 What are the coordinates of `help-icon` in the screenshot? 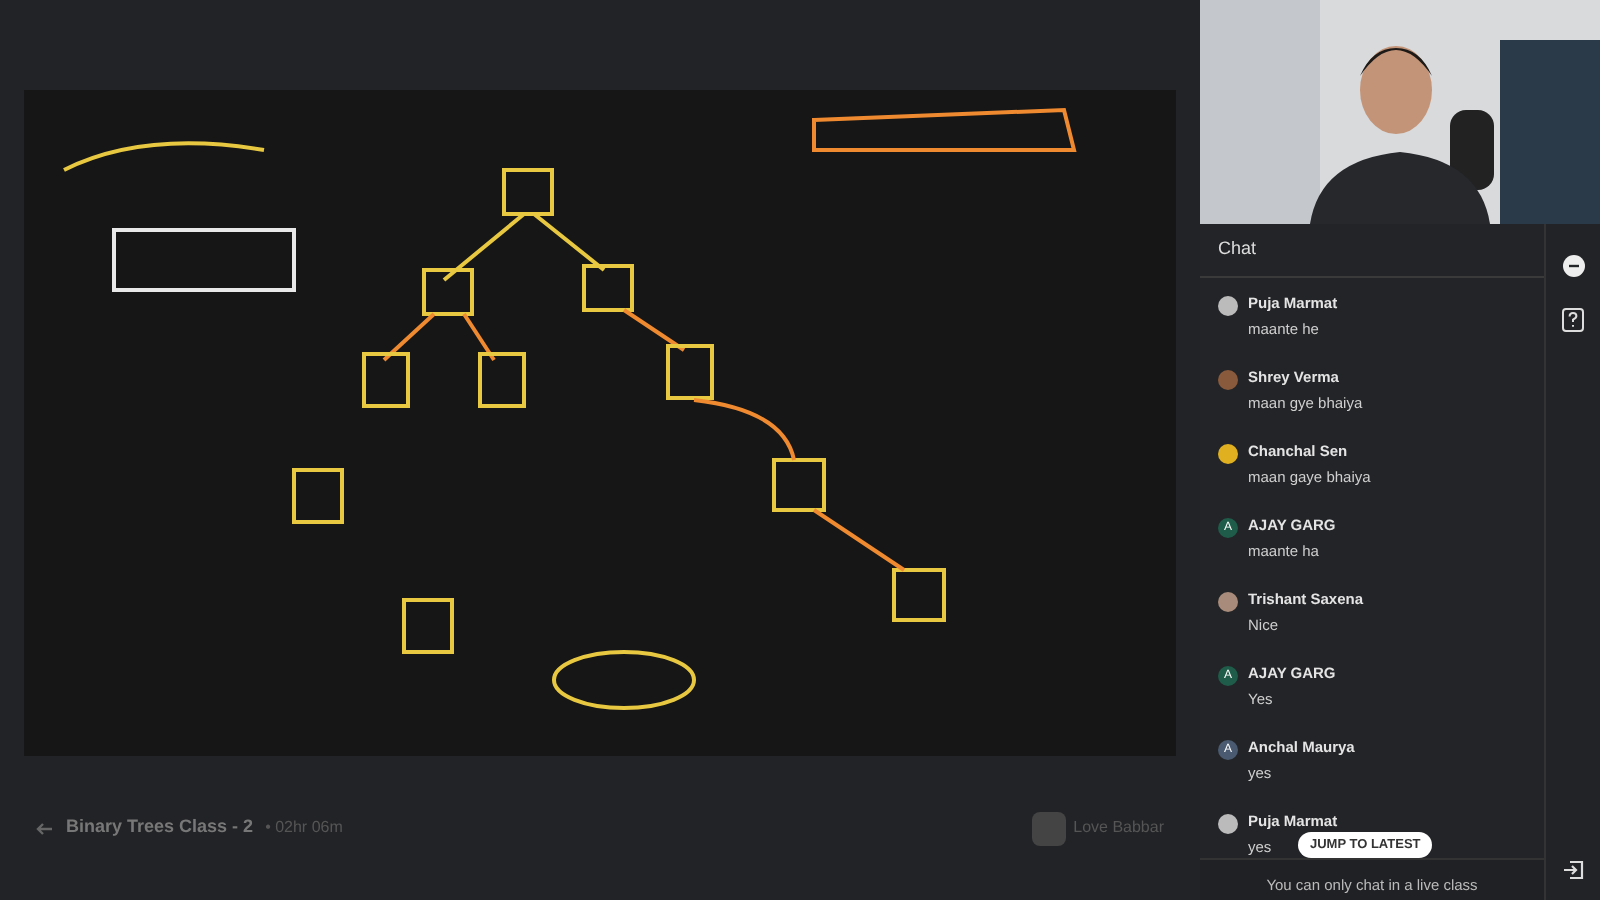 It's located at (1573, 320).